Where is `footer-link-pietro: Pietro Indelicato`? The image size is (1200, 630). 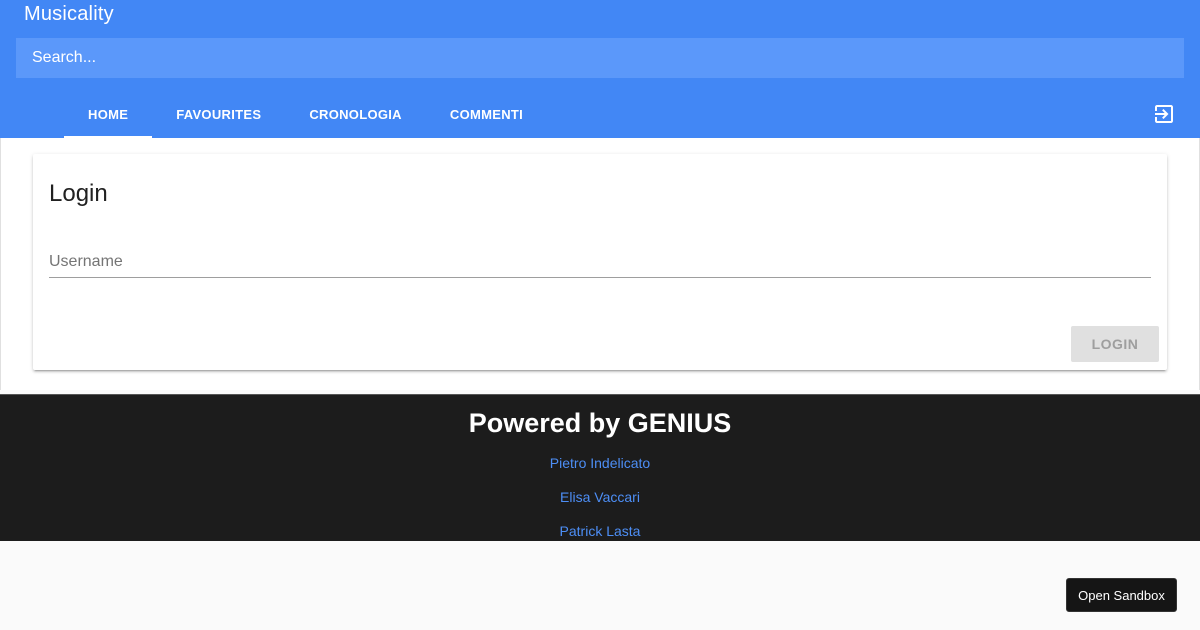
footer-link-pietro: Pietro Indelicato is located at coordinates (600, 463).